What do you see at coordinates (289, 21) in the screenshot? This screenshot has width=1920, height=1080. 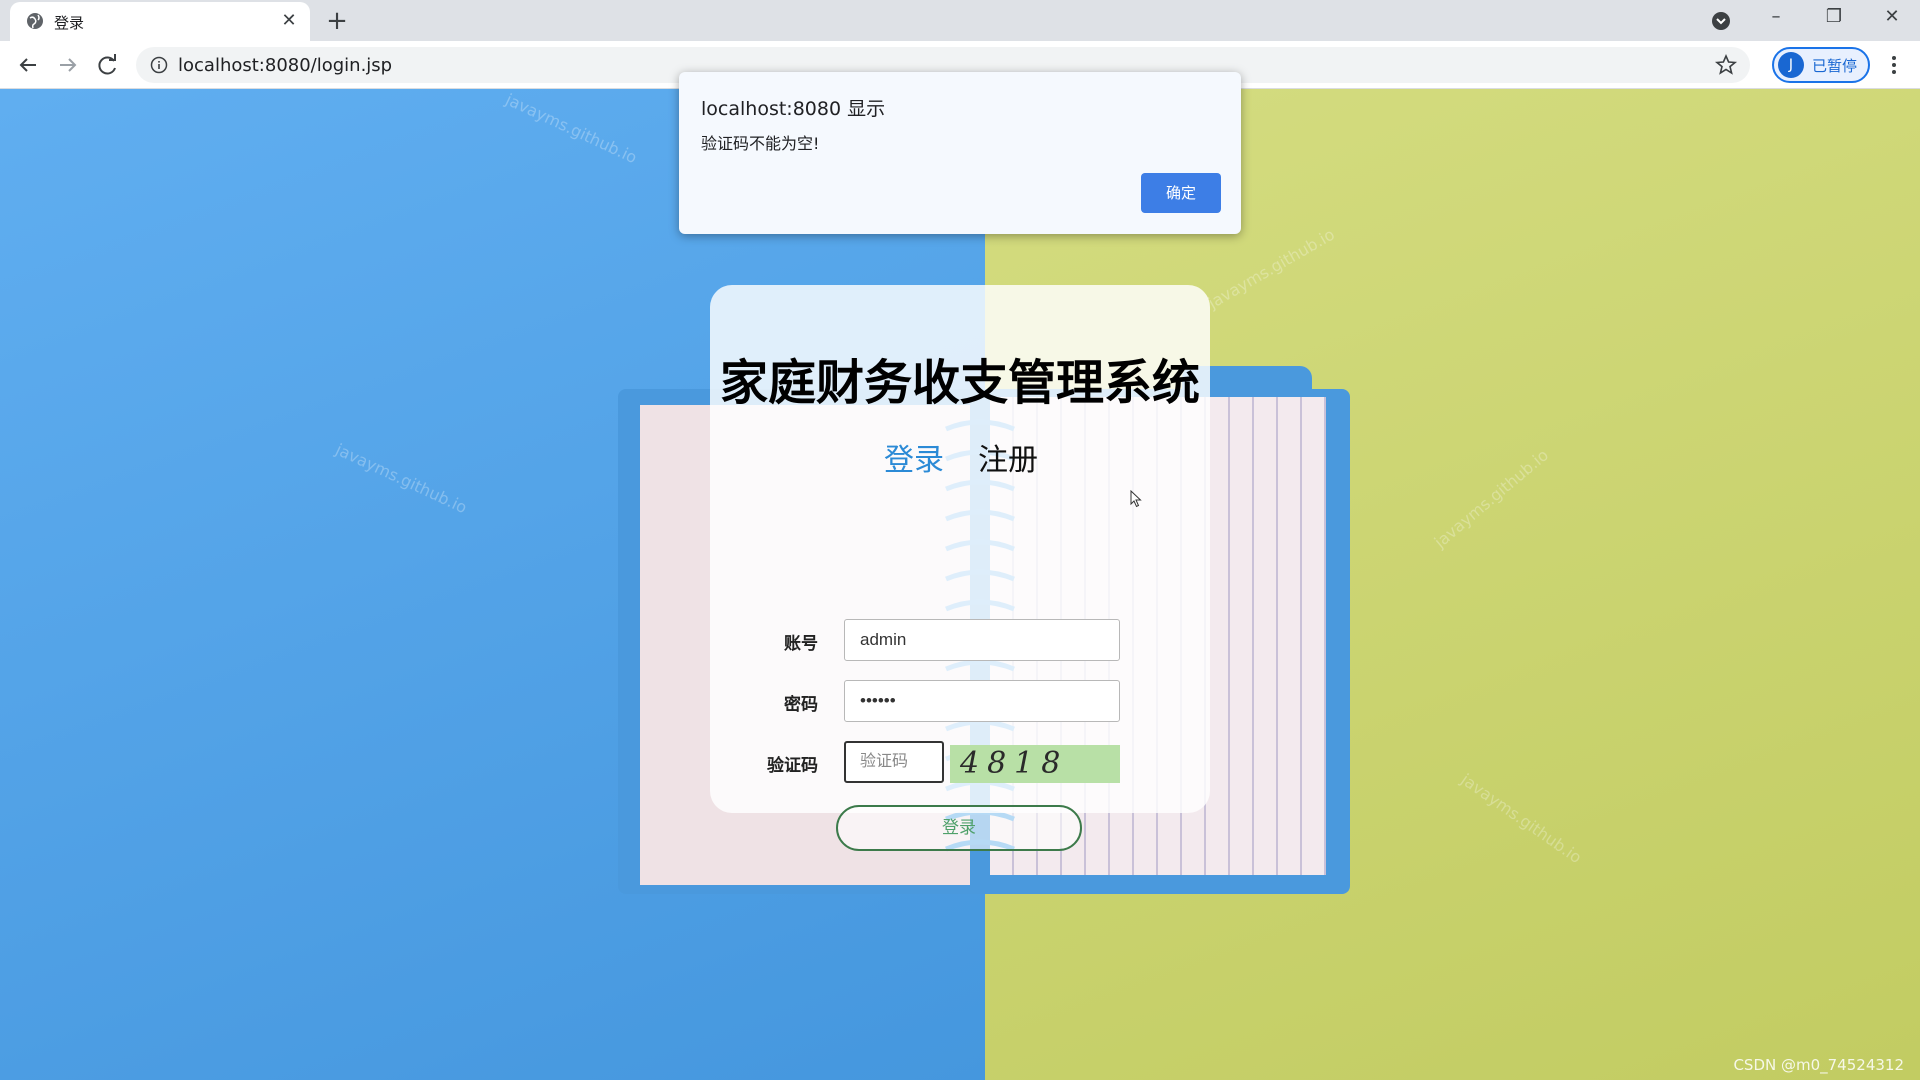 I see `tab-close-icon: ✕` at bounding box center [289, 21].